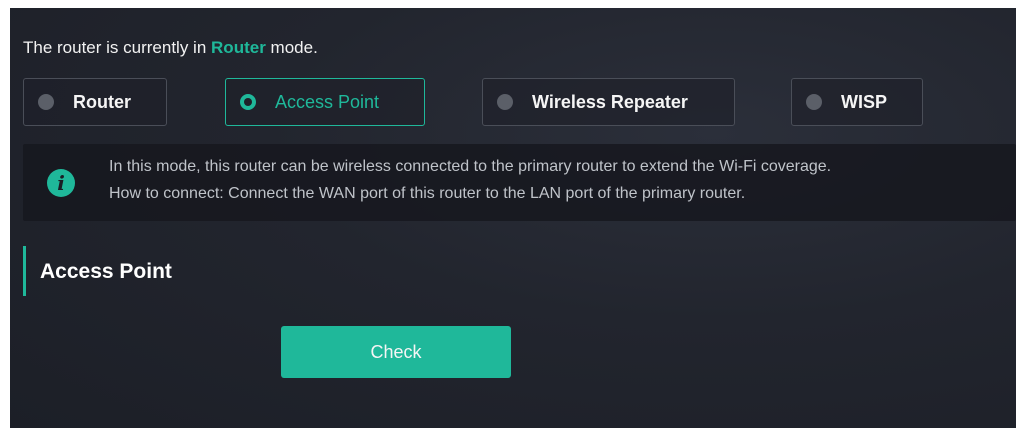  I want to click on current-mode-status: The router is currently in Router mode., so click(170, 48).